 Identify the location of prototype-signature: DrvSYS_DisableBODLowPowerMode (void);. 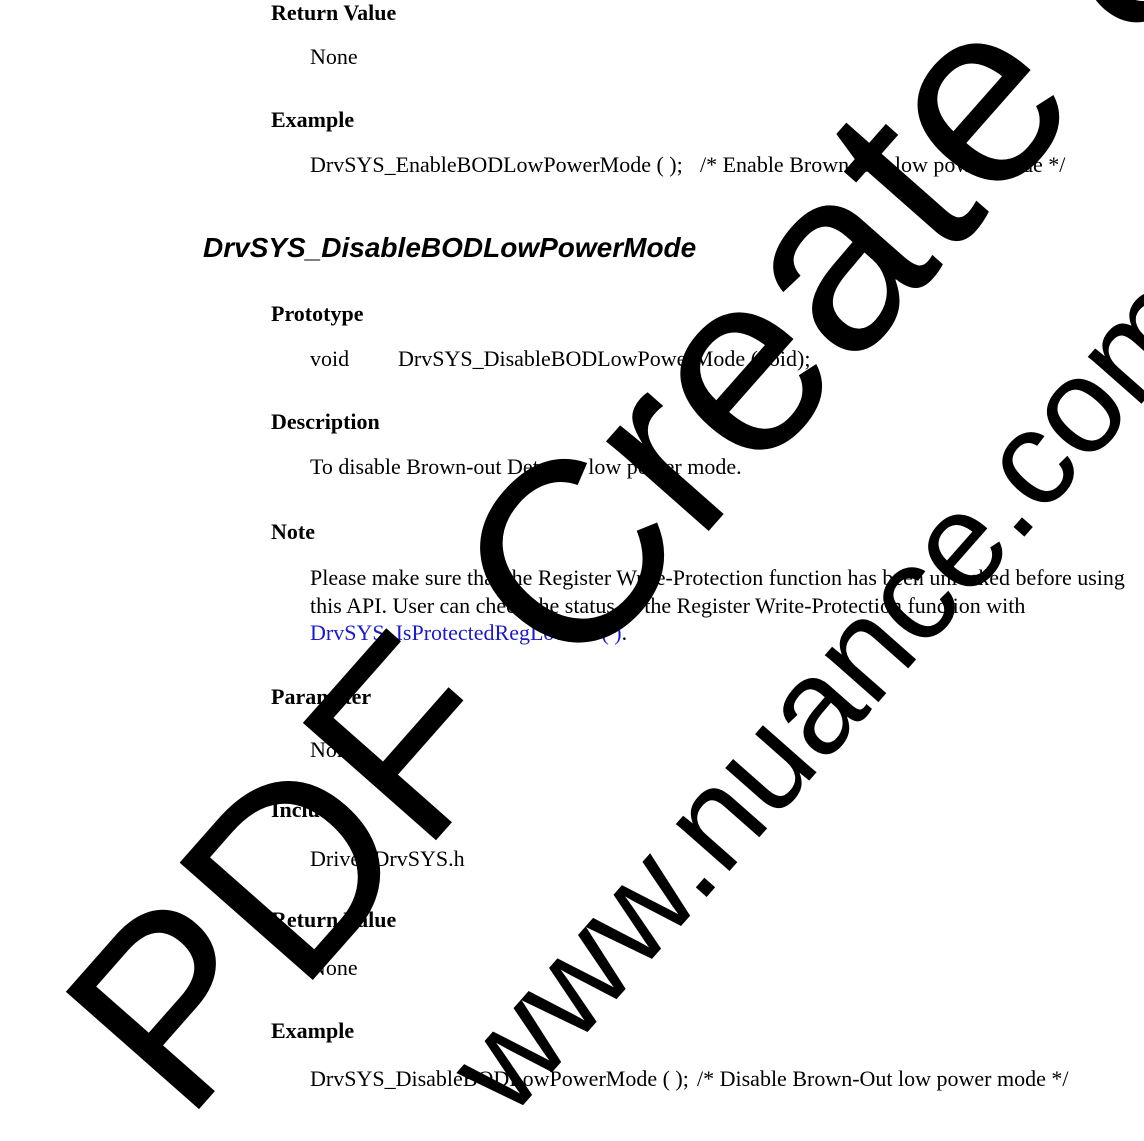
(604, 358).